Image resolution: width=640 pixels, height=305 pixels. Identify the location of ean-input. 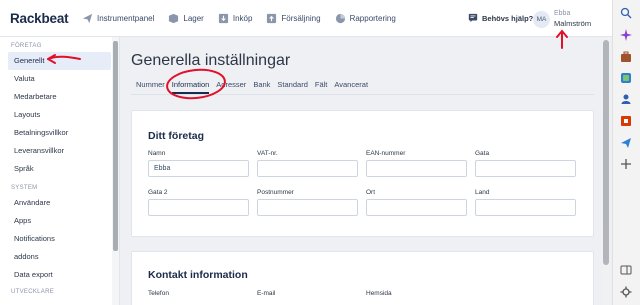
(416, 168).